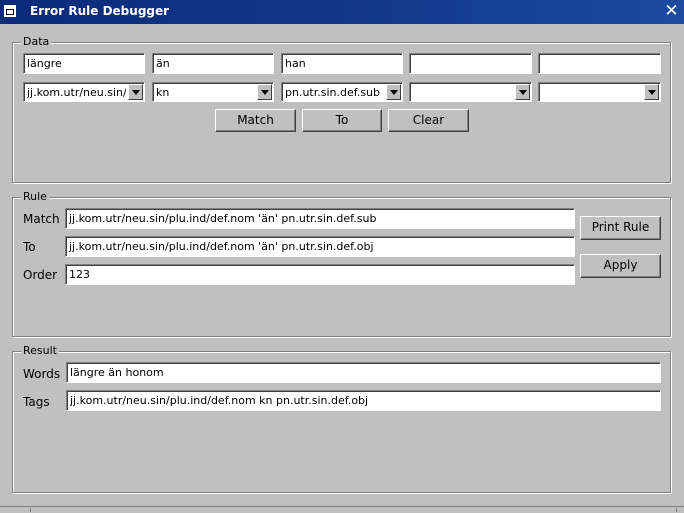 This screenshot has width=684, height=513. Describe the element at coordinates (29, 247) in the screenshot. I see `rule-to-label: To` at that location.